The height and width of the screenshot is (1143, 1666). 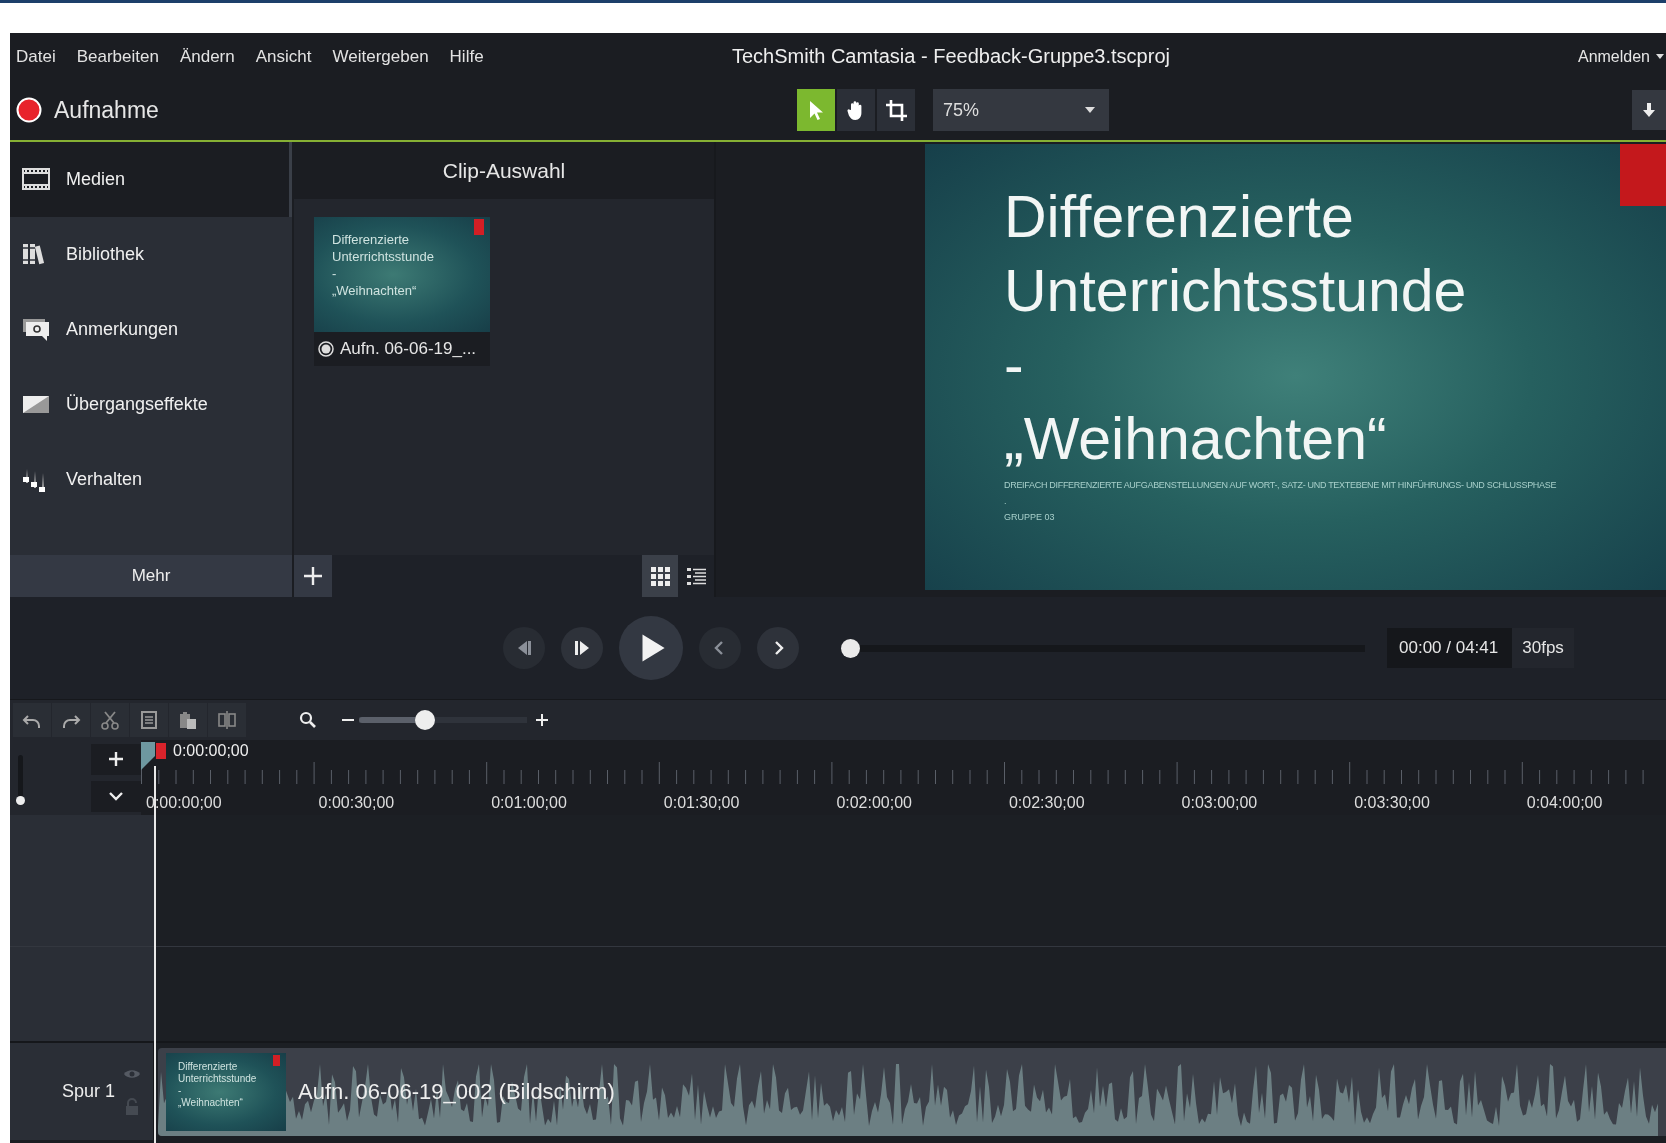 I want to click on slide-title: „Weihnachten“, so click(x=1196, y=439).